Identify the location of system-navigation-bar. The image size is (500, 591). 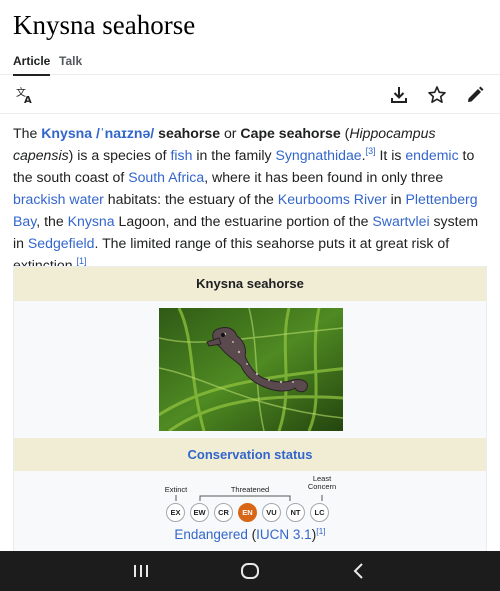
(250, 571).